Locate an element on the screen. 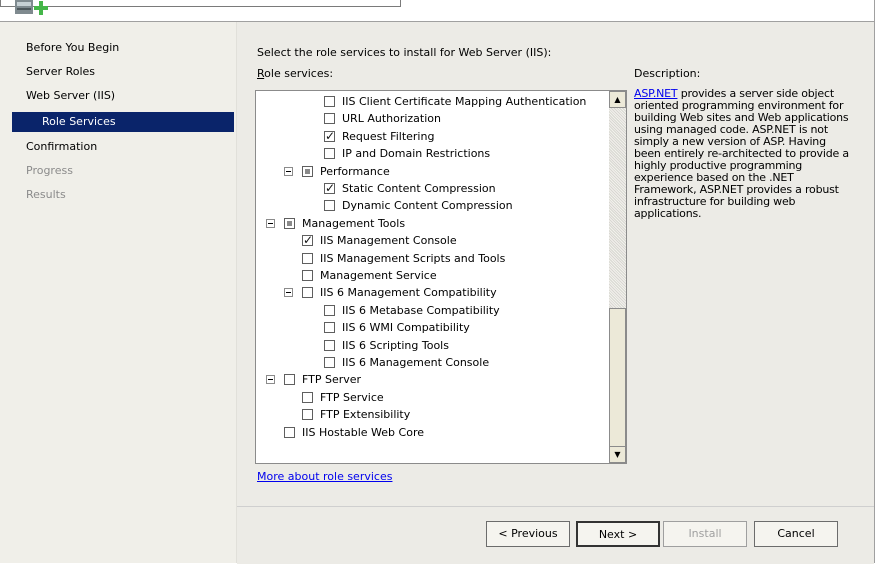 The width and height of the screenshot is (879, 564). nav-item-confirmation: Confirmation is located at coordinates (61, 147).